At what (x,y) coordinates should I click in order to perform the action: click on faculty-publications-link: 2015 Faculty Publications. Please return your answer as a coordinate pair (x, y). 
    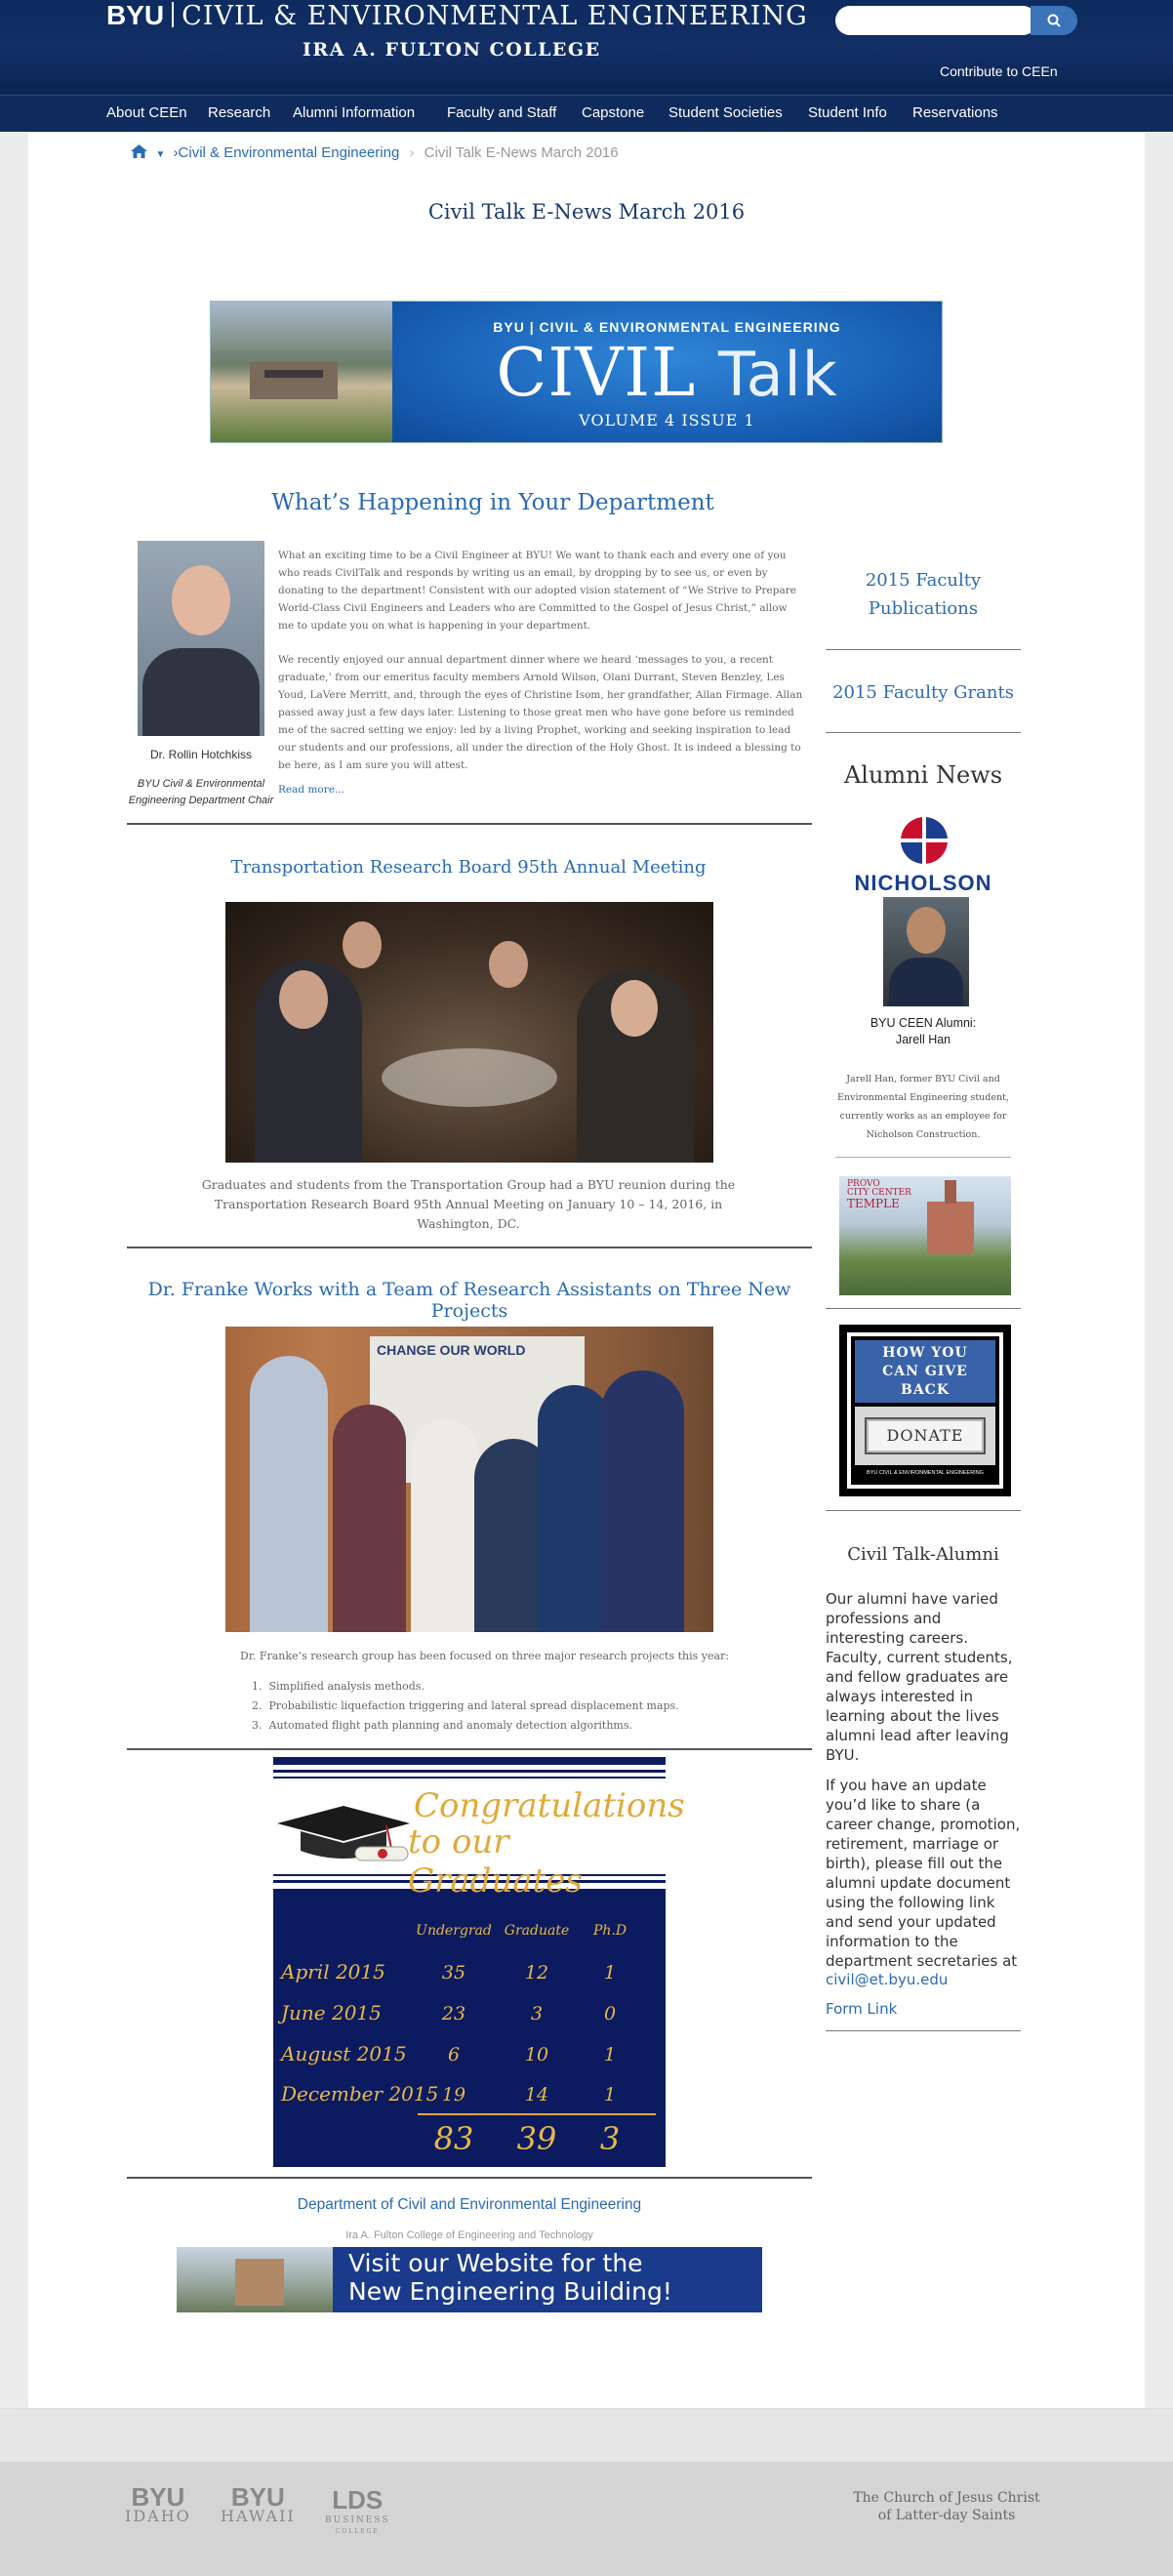
    Looking at the image, I should click on (923, 594).